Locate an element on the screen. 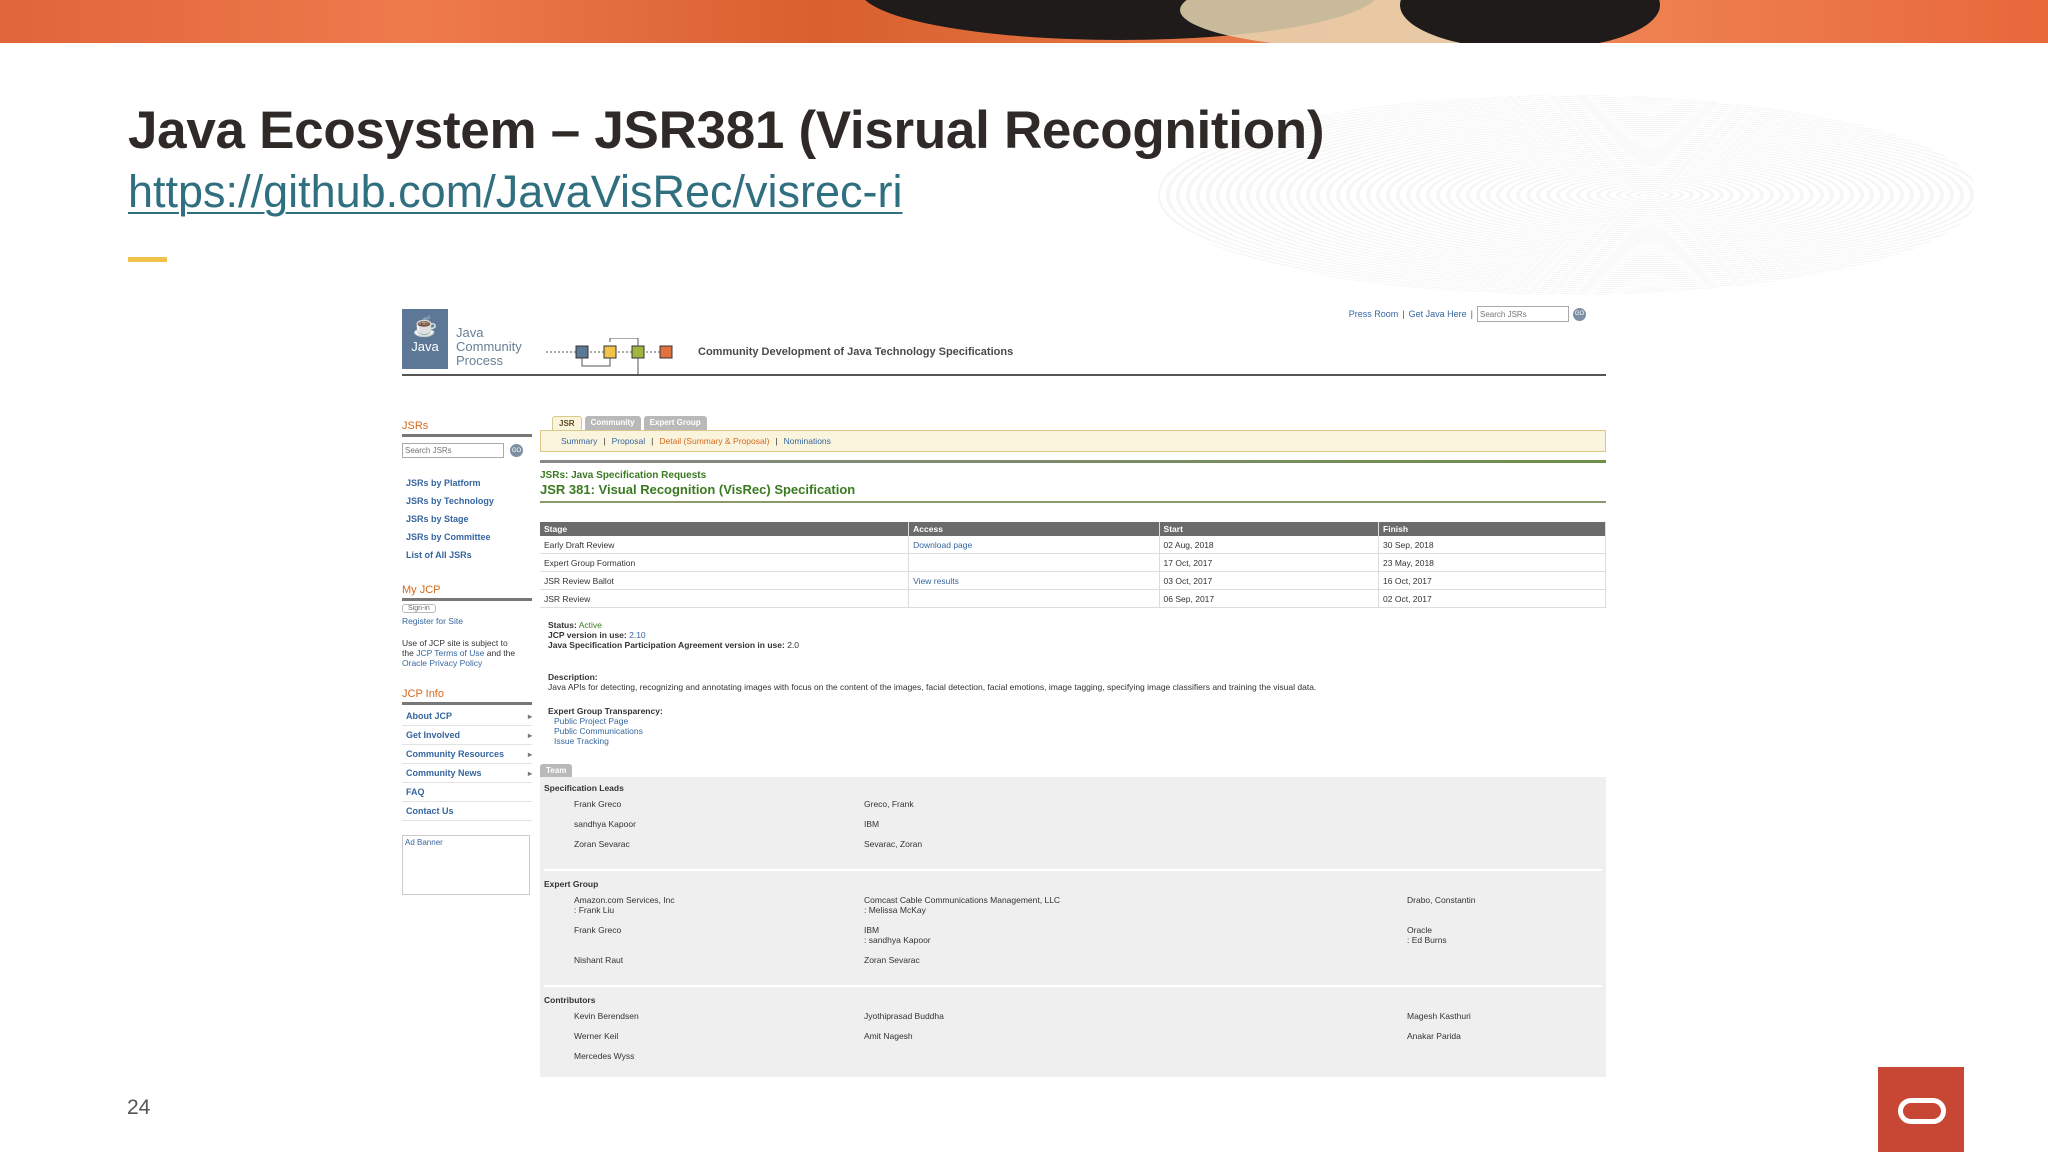  subnav-summary: Summary is located at coordinates (579, 441).